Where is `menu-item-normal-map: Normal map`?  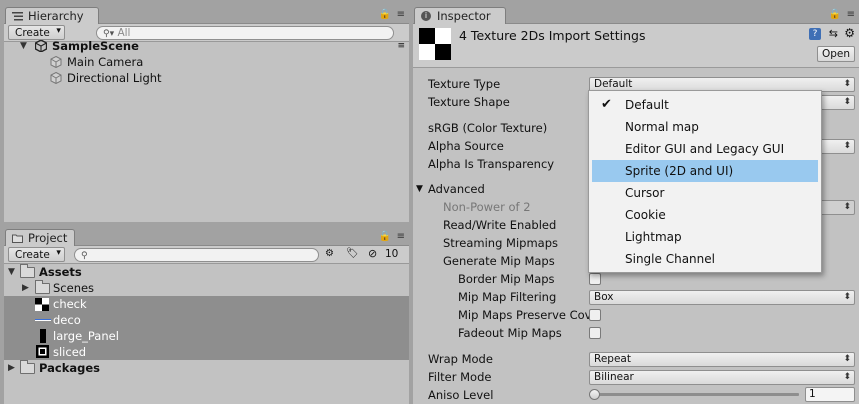 menu-item-normal-map: Normal map is located at coordinates (705, 127).